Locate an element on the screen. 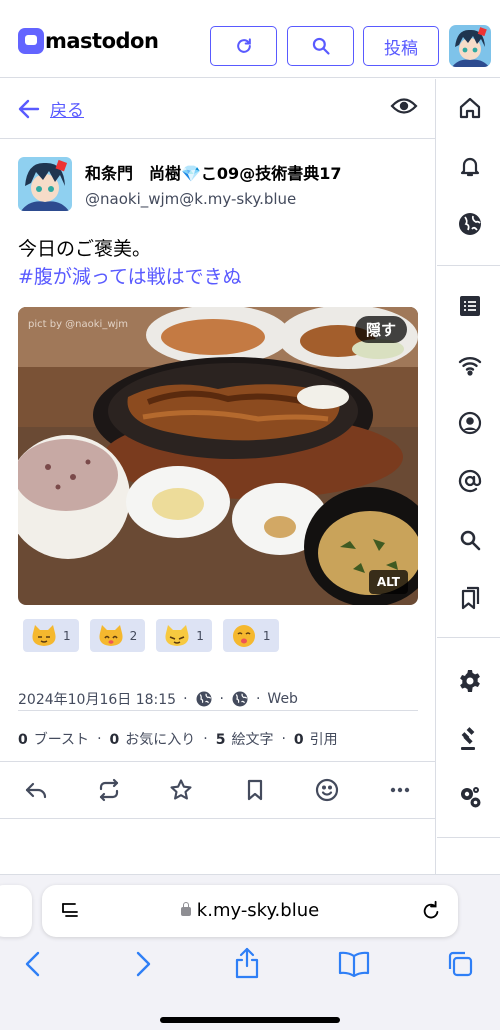 This screenshot has width=500, height=1030. reload-icon is located at coordinates (431, 911).